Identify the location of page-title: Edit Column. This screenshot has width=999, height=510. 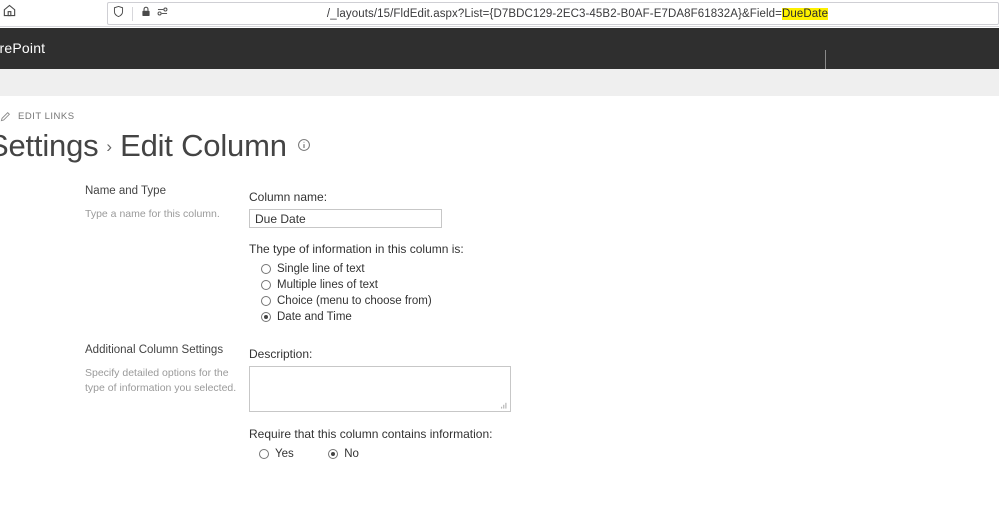
(203, 145).